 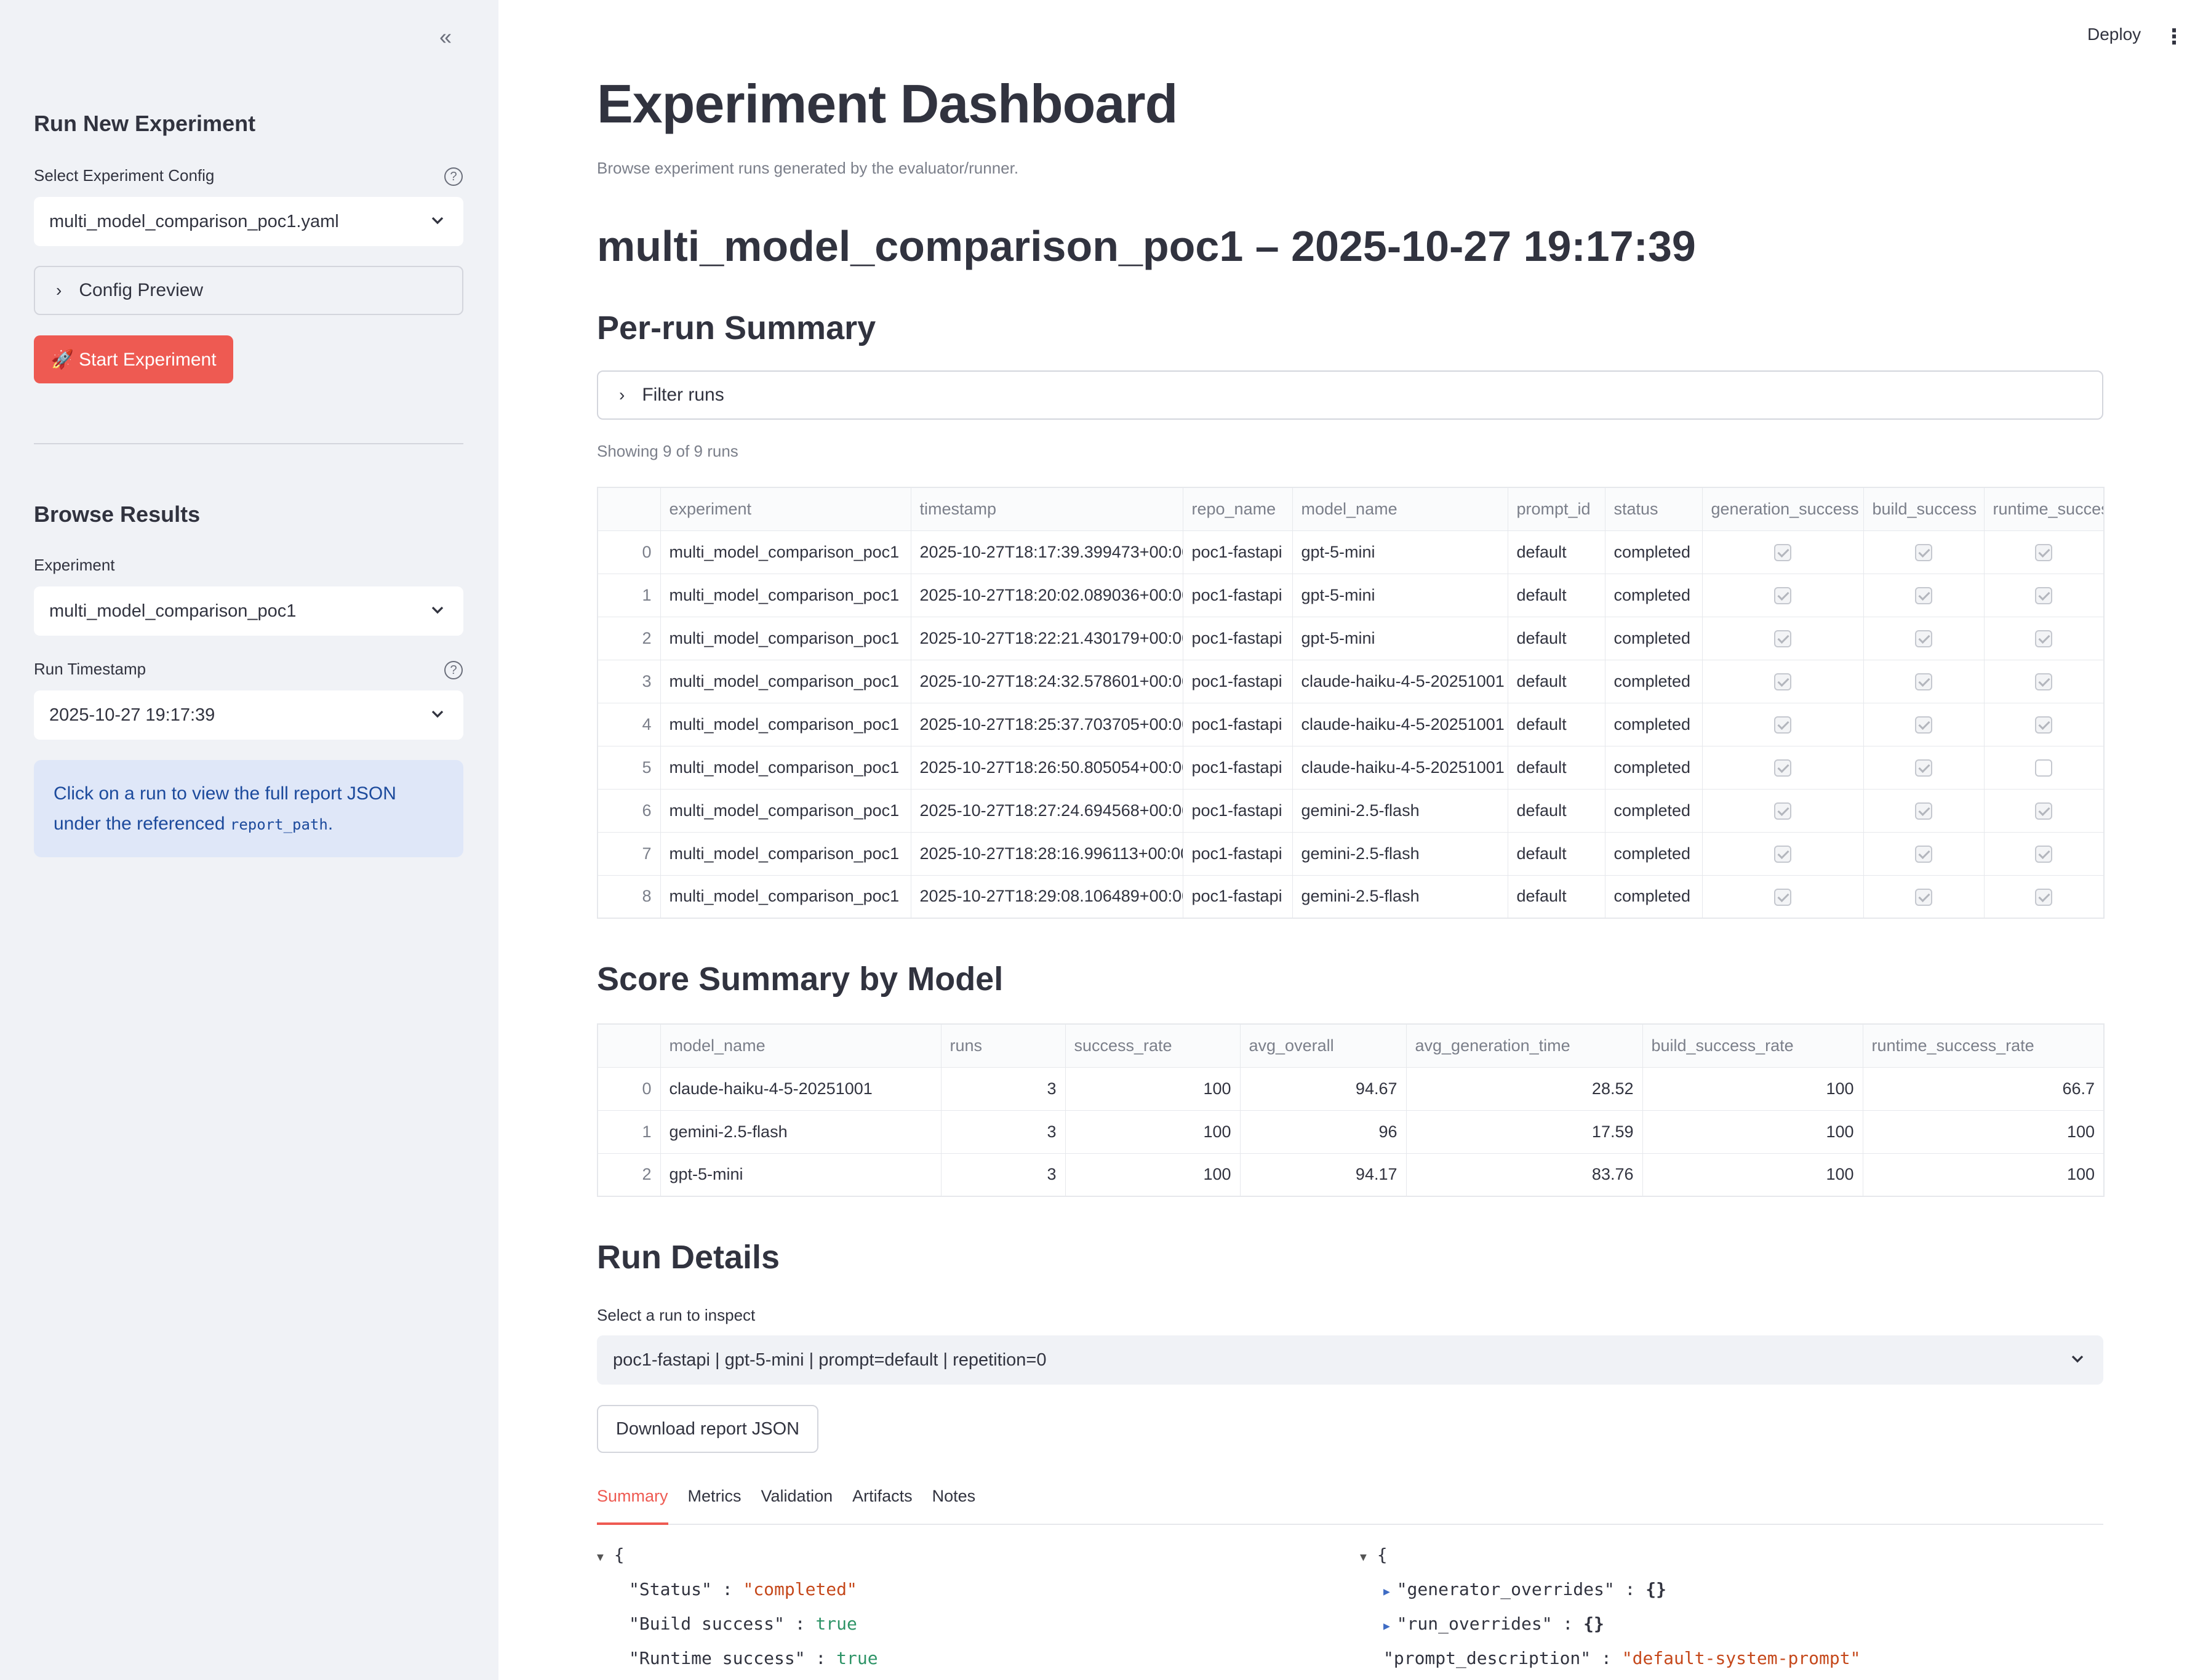 I want to click on column-header-status: status, so click(x=1653, y=509).